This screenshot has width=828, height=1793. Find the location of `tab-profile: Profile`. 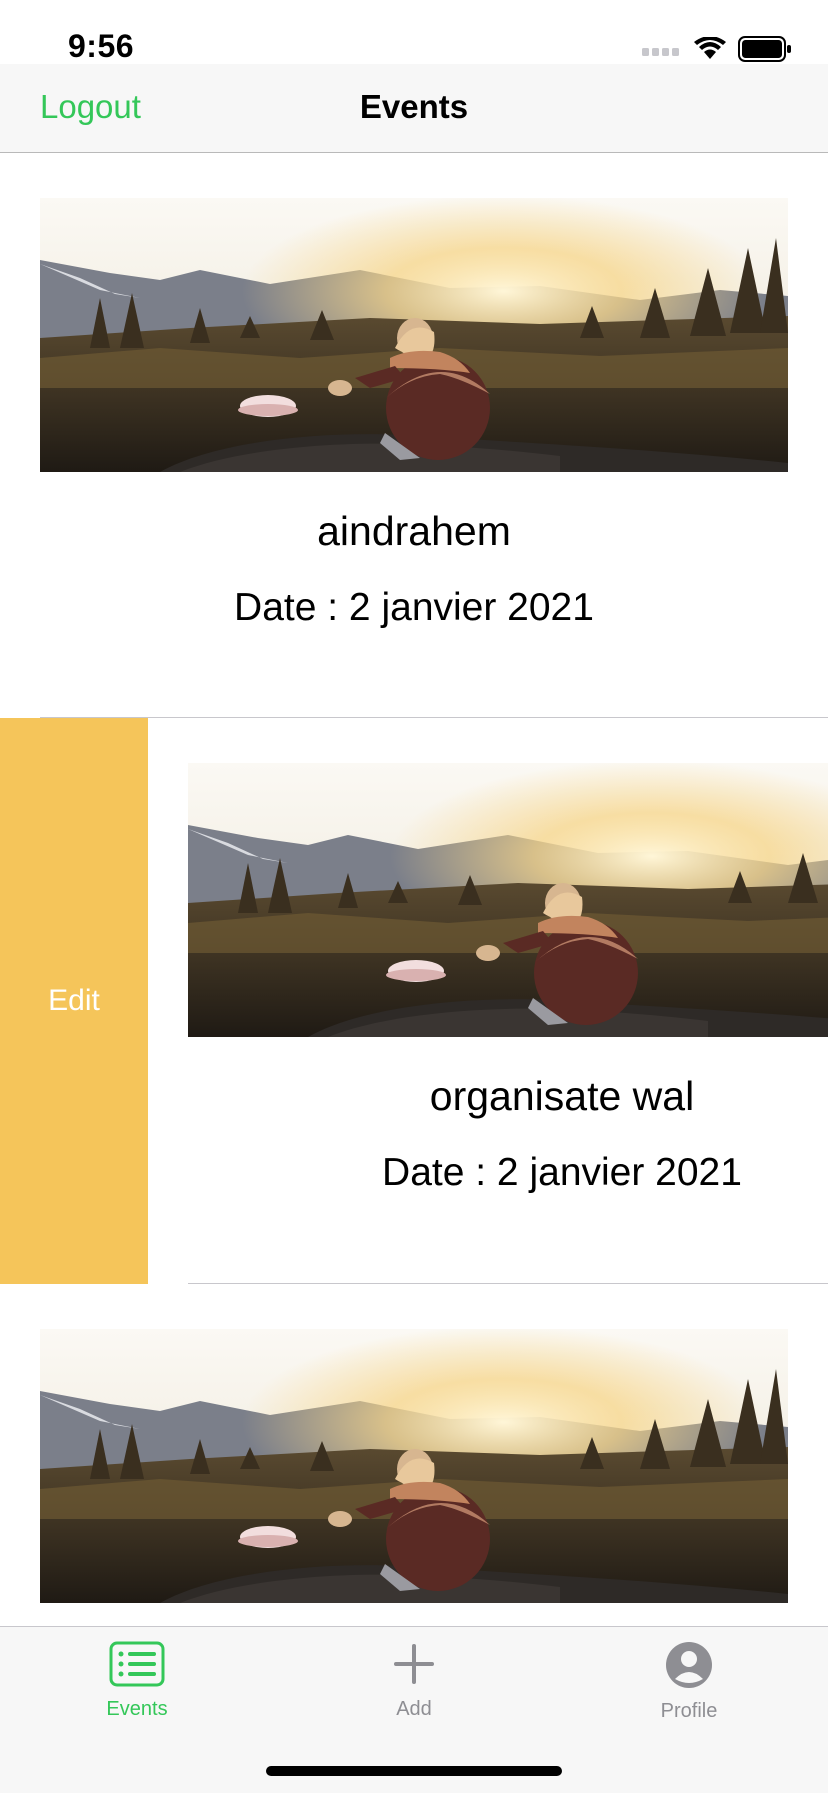

tab-profile: Profile is located at coordinates (689, 1682).